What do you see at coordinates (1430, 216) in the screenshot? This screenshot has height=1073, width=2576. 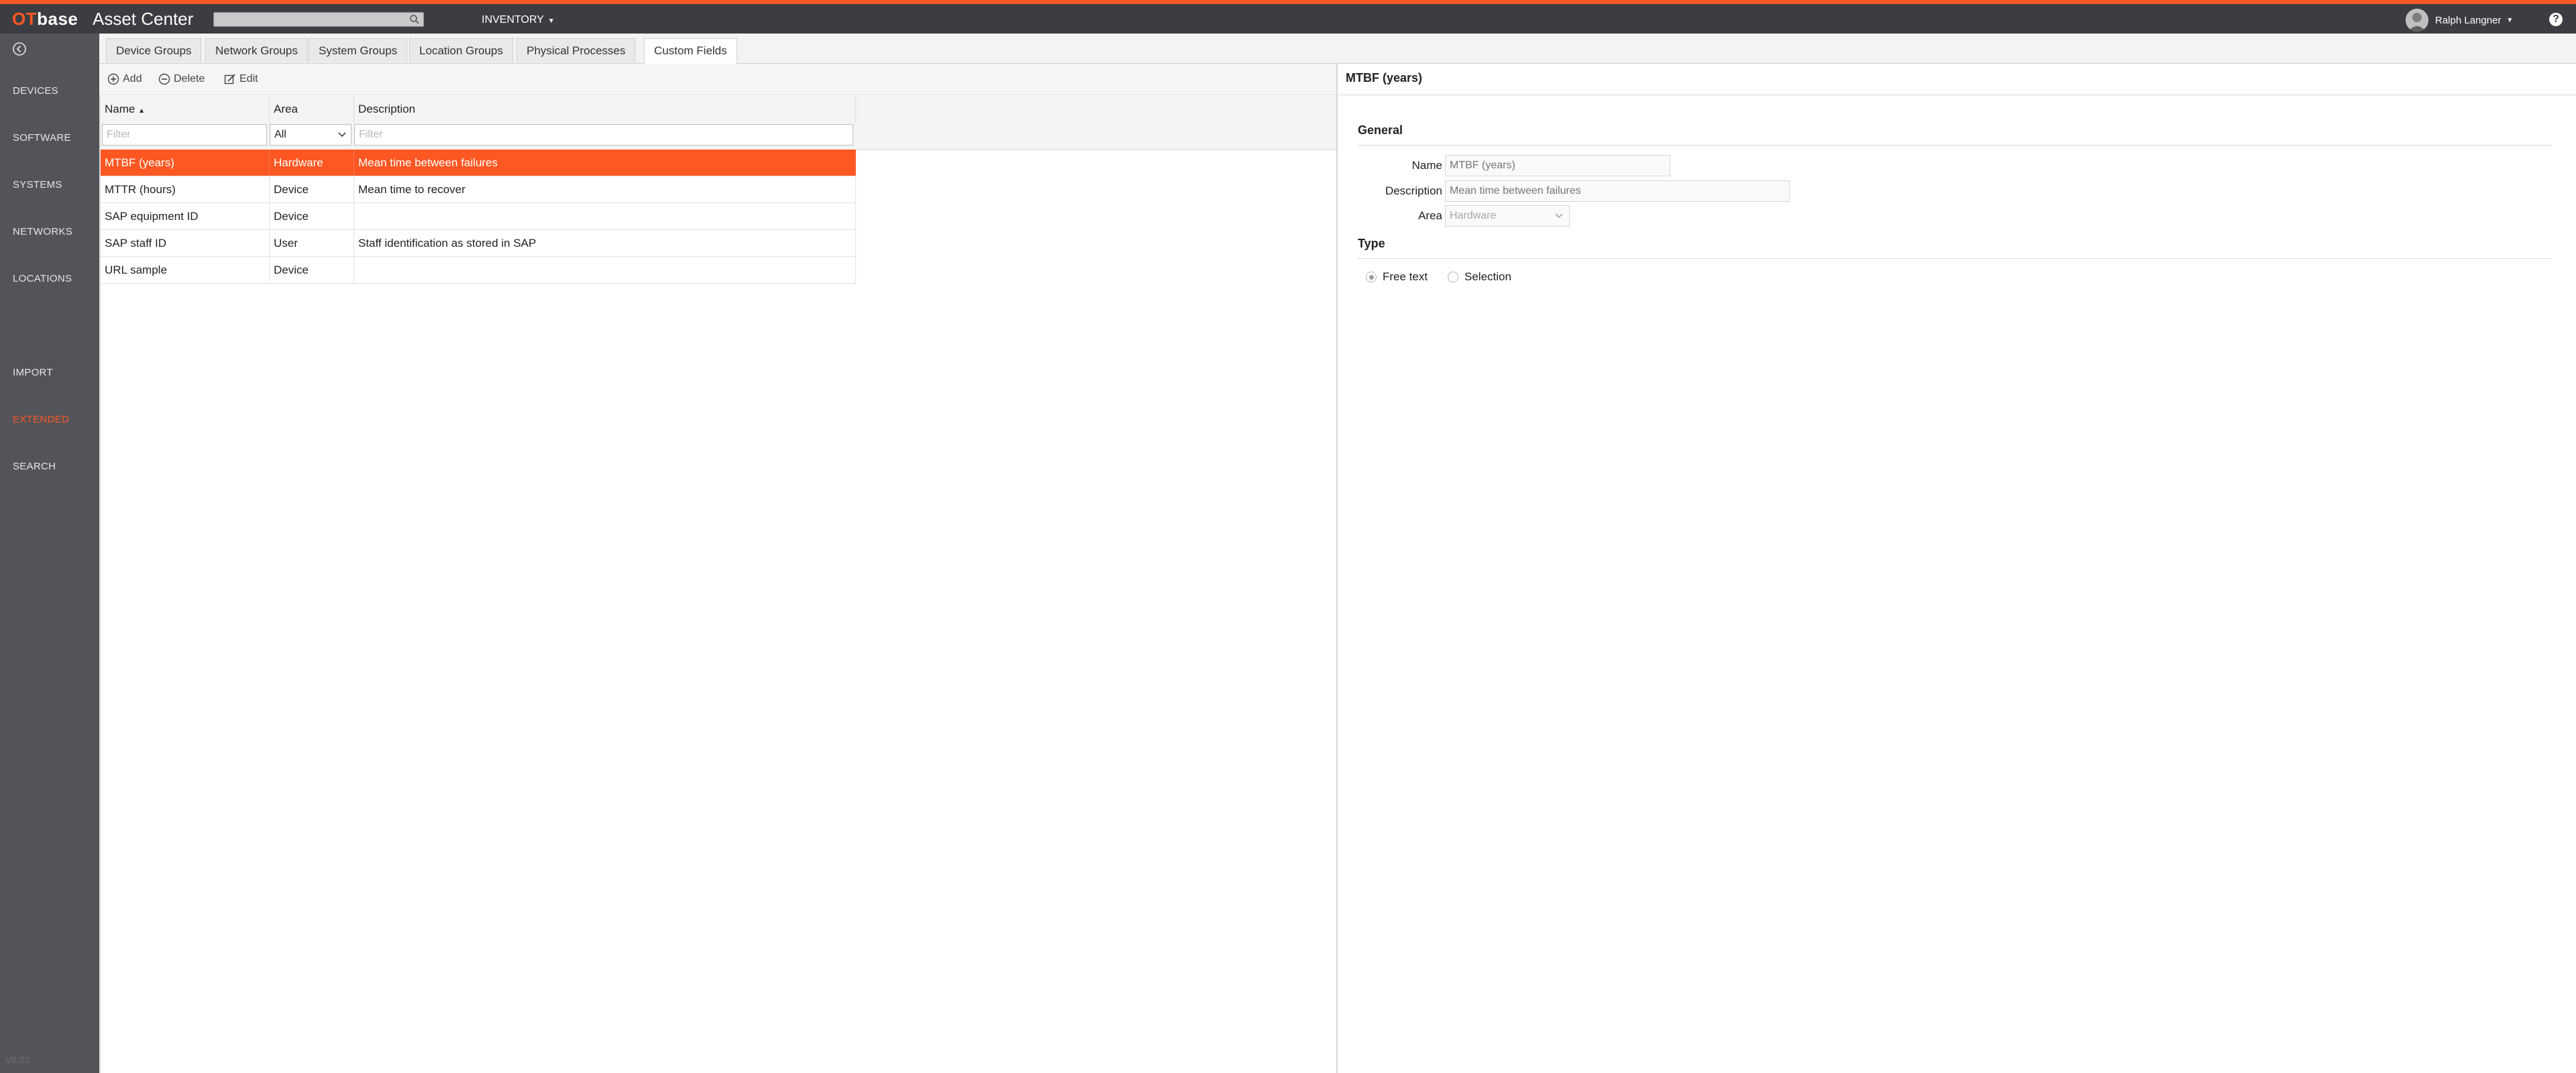 I see `area-label: Area` at bounding box center [1430, 216].